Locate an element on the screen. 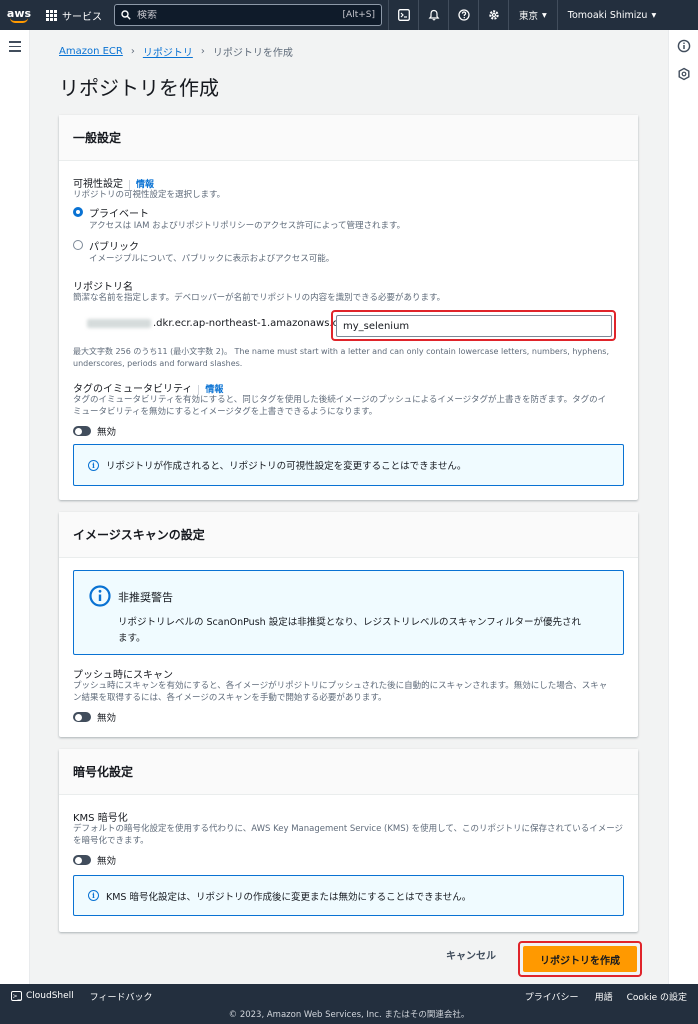 Image resolution: width=698 pixels, height=1024 pixels. kms-toggle-row: 無効 is located at coordinates (94, 860).